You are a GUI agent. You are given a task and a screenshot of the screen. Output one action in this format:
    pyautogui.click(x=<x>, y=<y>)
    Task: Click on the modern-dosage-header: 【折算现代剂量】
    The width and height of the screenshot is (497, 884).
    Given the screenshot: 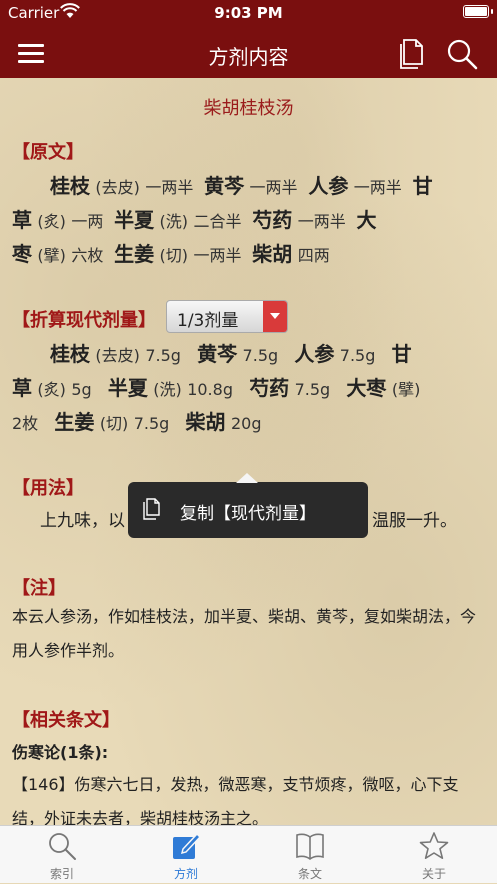 What is the action you would take?
    pyautogui.click(x=84, y=320)
    